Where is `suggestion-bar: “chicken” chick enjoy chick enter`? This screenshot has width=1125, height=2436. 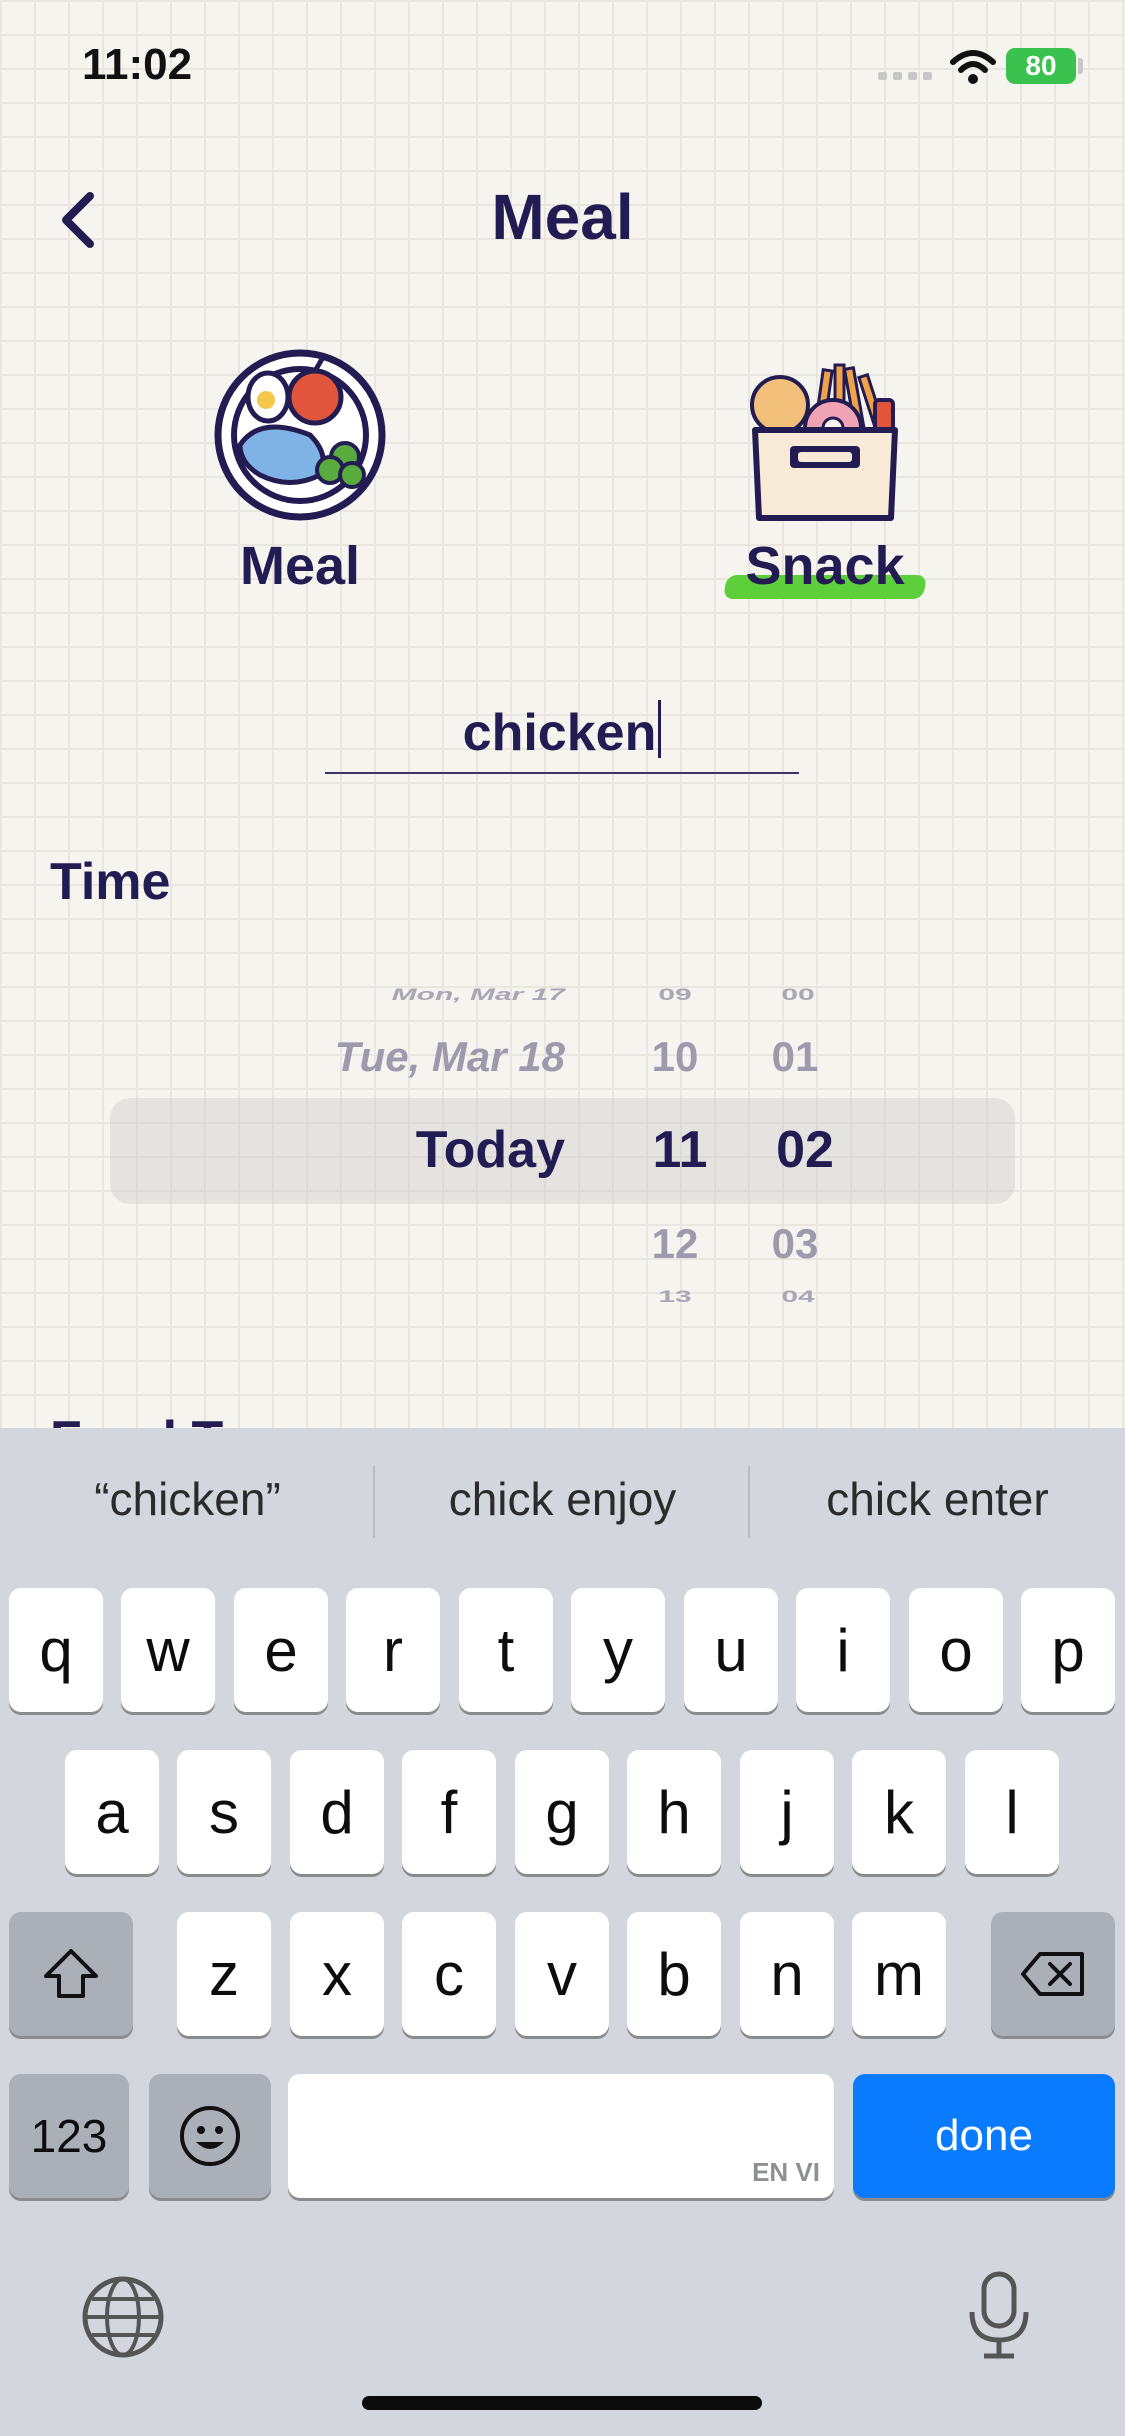
suggestion-bar: “chicken” chick enjoy chick enter is located at coordinates (562, 1503).